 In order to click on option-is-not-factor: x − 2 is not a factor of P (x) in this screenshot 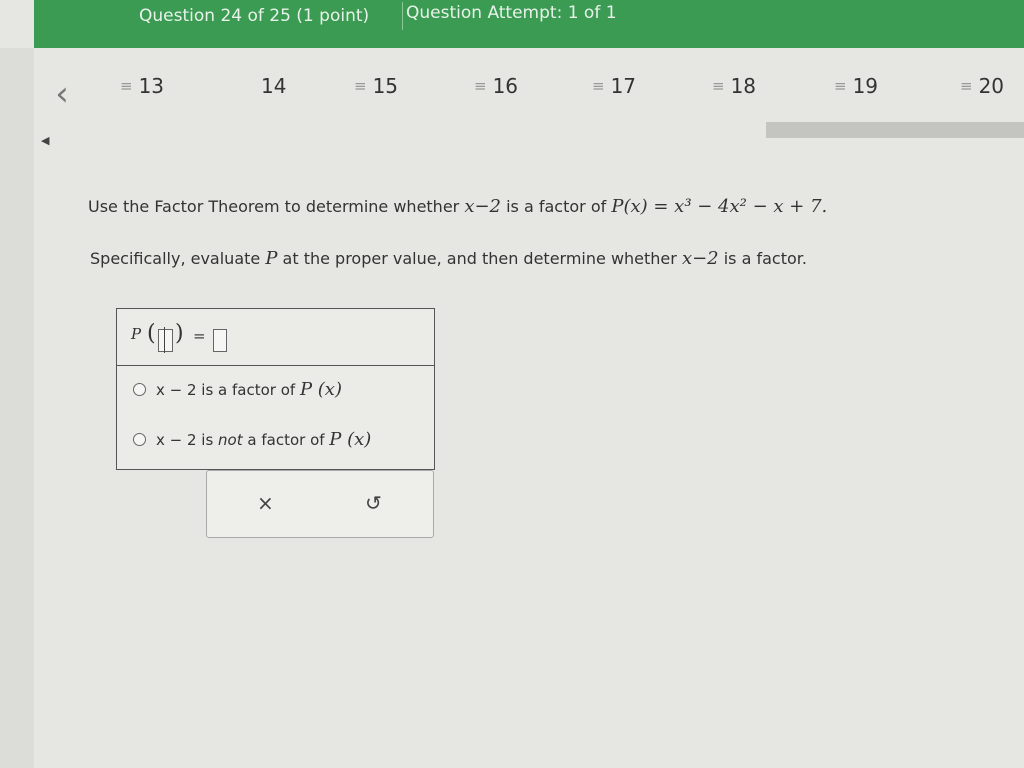, I will do `click(252, 439)`.